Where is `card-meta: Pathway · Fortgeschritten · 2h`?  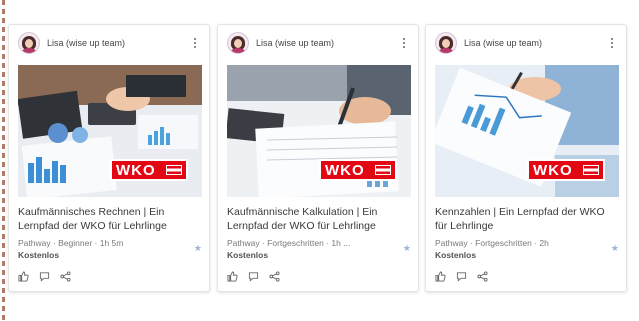 card-meta: Pathway · Fortgeschritten · 2h is located at coordinates (492, 243).